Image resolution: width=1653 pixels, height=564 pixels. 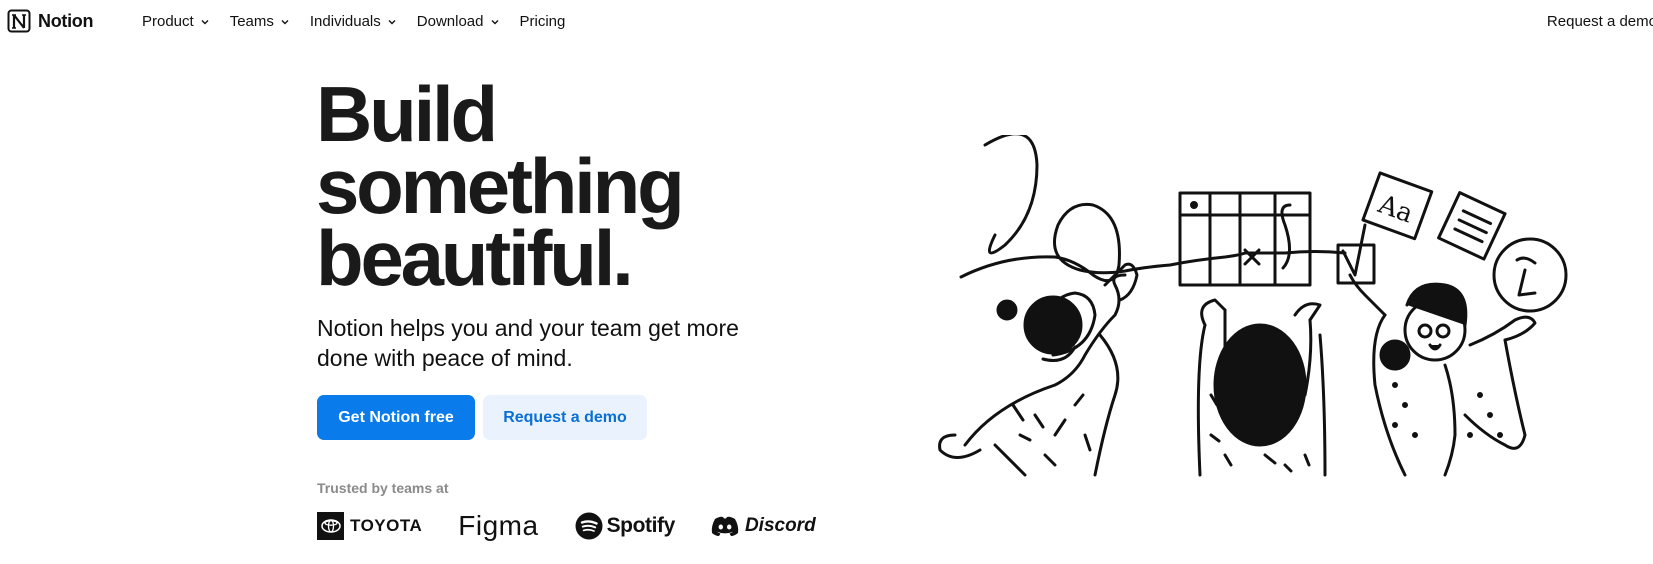 I want to click on hero-title-line: something, so click(x=500, y=186).